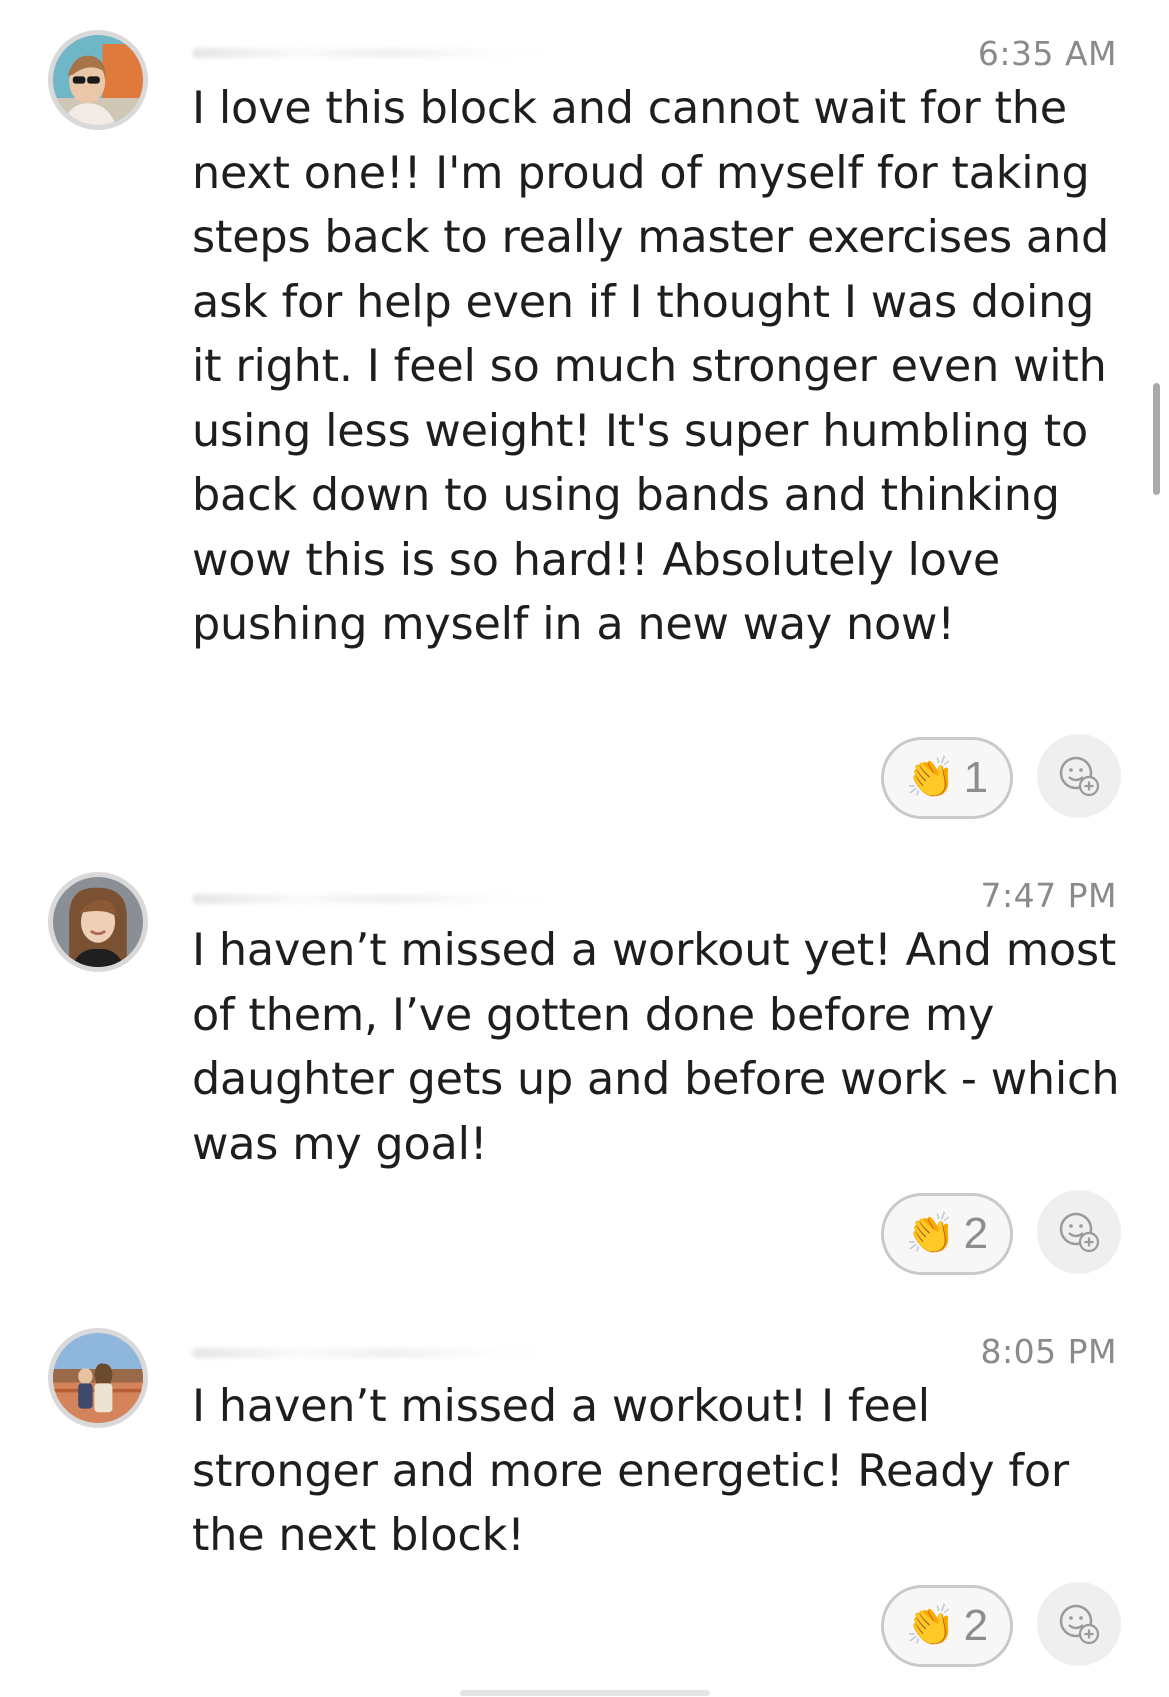  Describe the element at coordinates (1048, 1351) in the screenshot. I see `post-timestamp: 8:05 PM` at that location.